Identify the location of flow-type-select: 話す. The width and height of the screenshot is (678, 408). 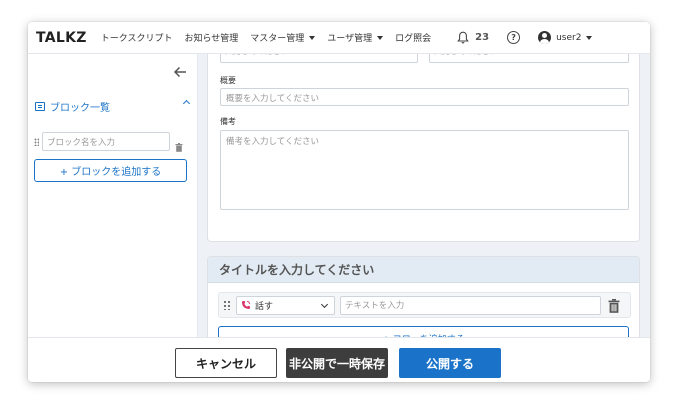
(285, 305).